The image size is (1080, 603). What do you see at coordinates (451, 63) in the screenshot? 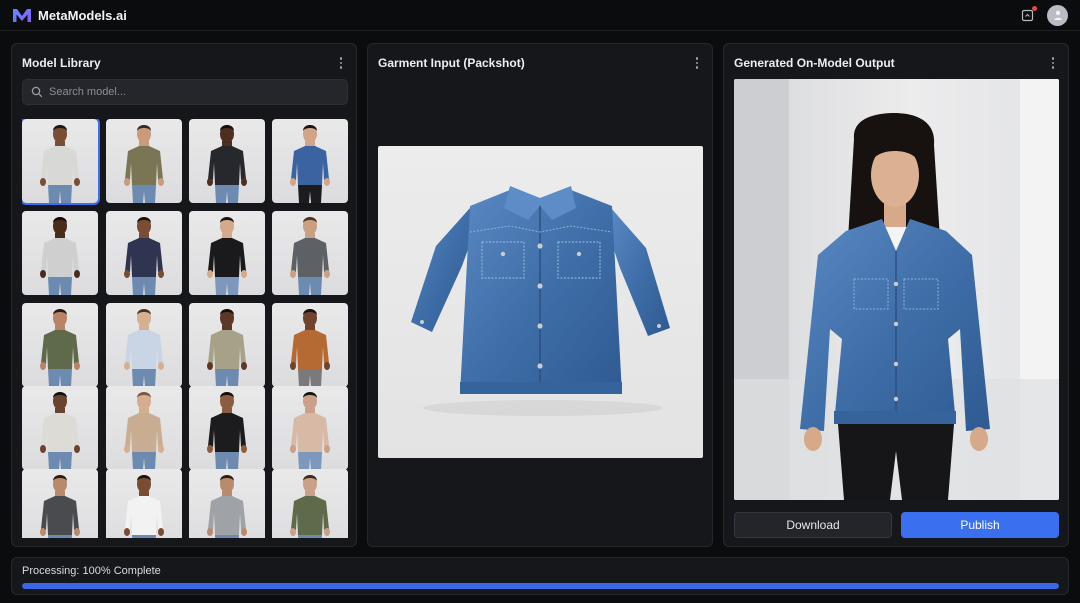
I see `garment-input-title: Garment Input (Packshot)` at bounding box center [451, 63].